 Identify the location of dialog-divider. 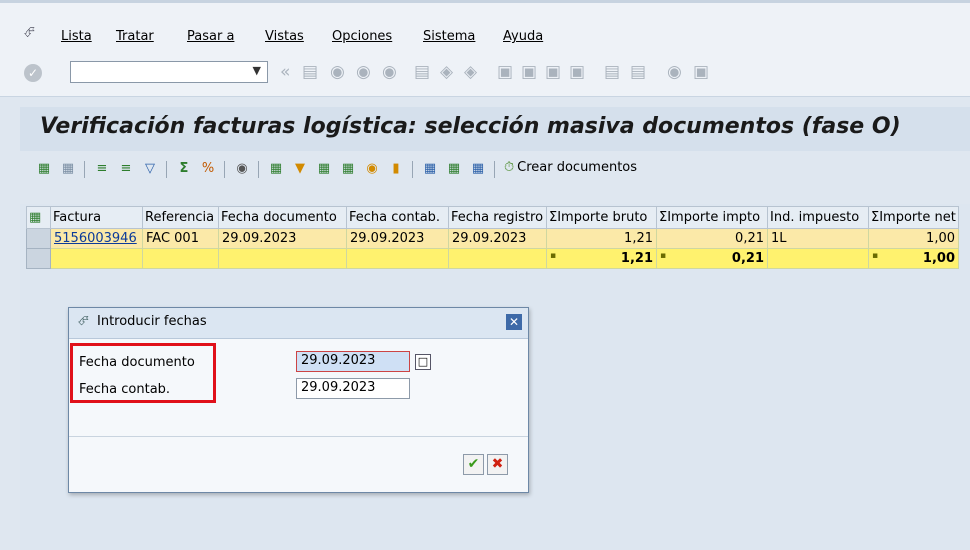
(298, 436).